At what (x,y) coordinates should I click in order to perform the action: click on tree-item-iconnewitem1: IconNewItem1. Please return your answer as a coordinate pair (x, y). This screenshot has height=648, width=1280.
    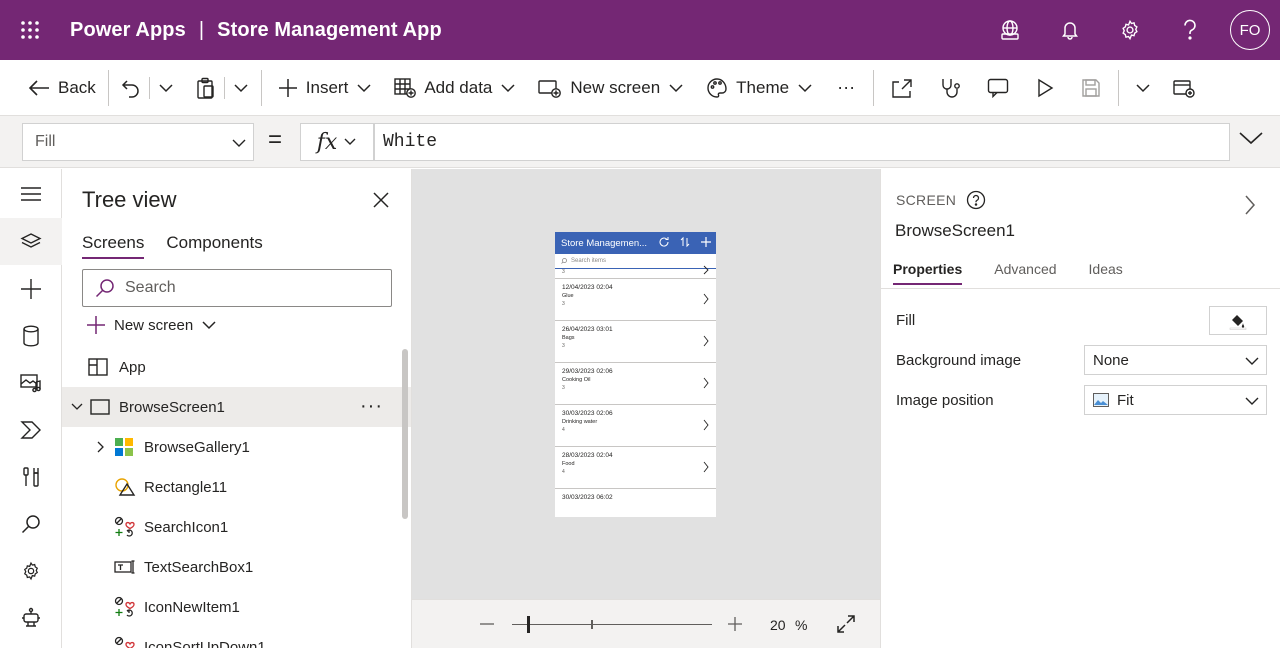
    Looking at the image, I should click on (236, 607).